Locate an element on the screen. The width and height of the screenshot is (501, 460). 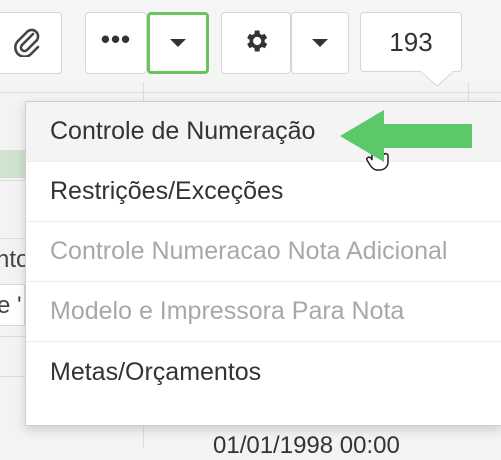
settings-dropdown-button is located at coordinates (320, 43).